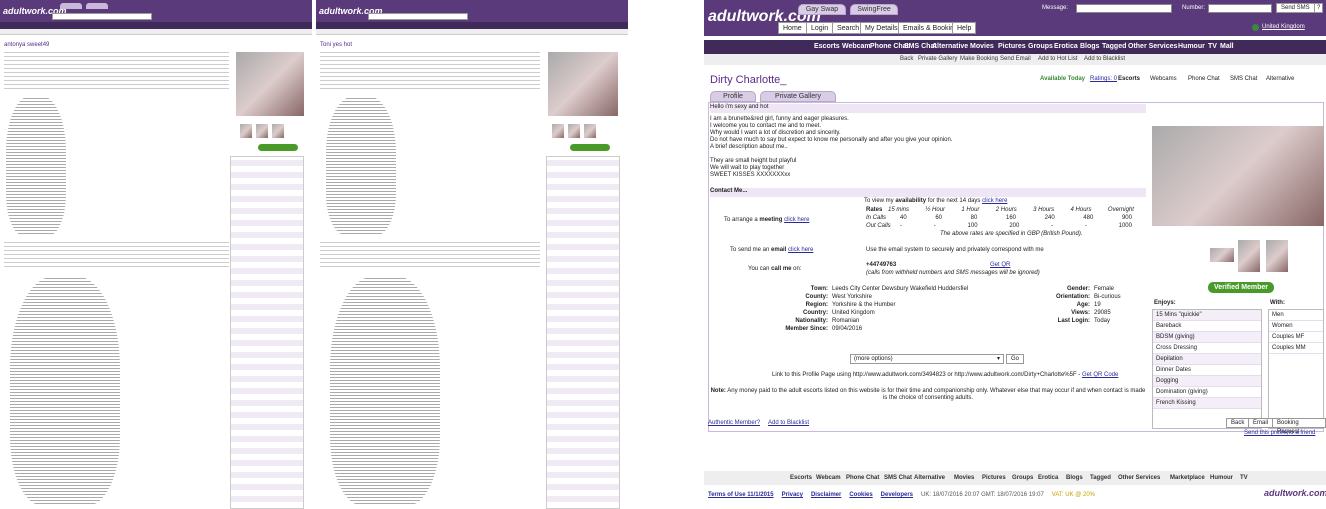  Describe the element at coordinates (1244, 478) in the screenshot. I see `footer-nav-item: TV` at that location.